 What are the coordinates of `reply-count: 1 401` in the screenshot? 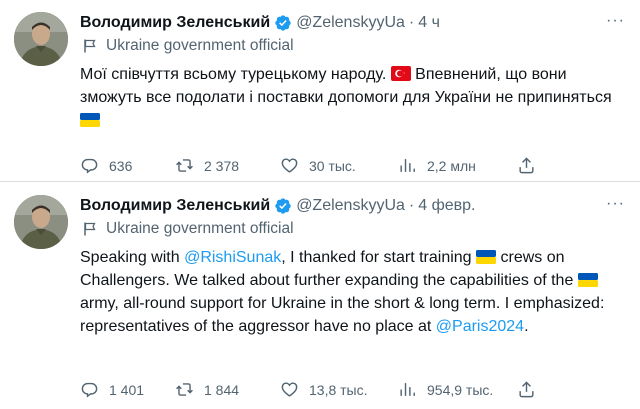 It's located at (127, 389).